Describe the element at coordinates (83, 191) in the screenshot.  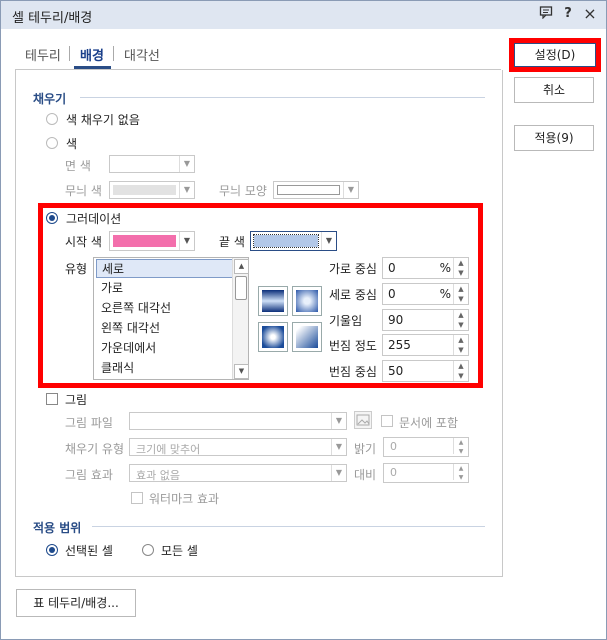
I see `pattern-color-label: 무늬 색` at that location.